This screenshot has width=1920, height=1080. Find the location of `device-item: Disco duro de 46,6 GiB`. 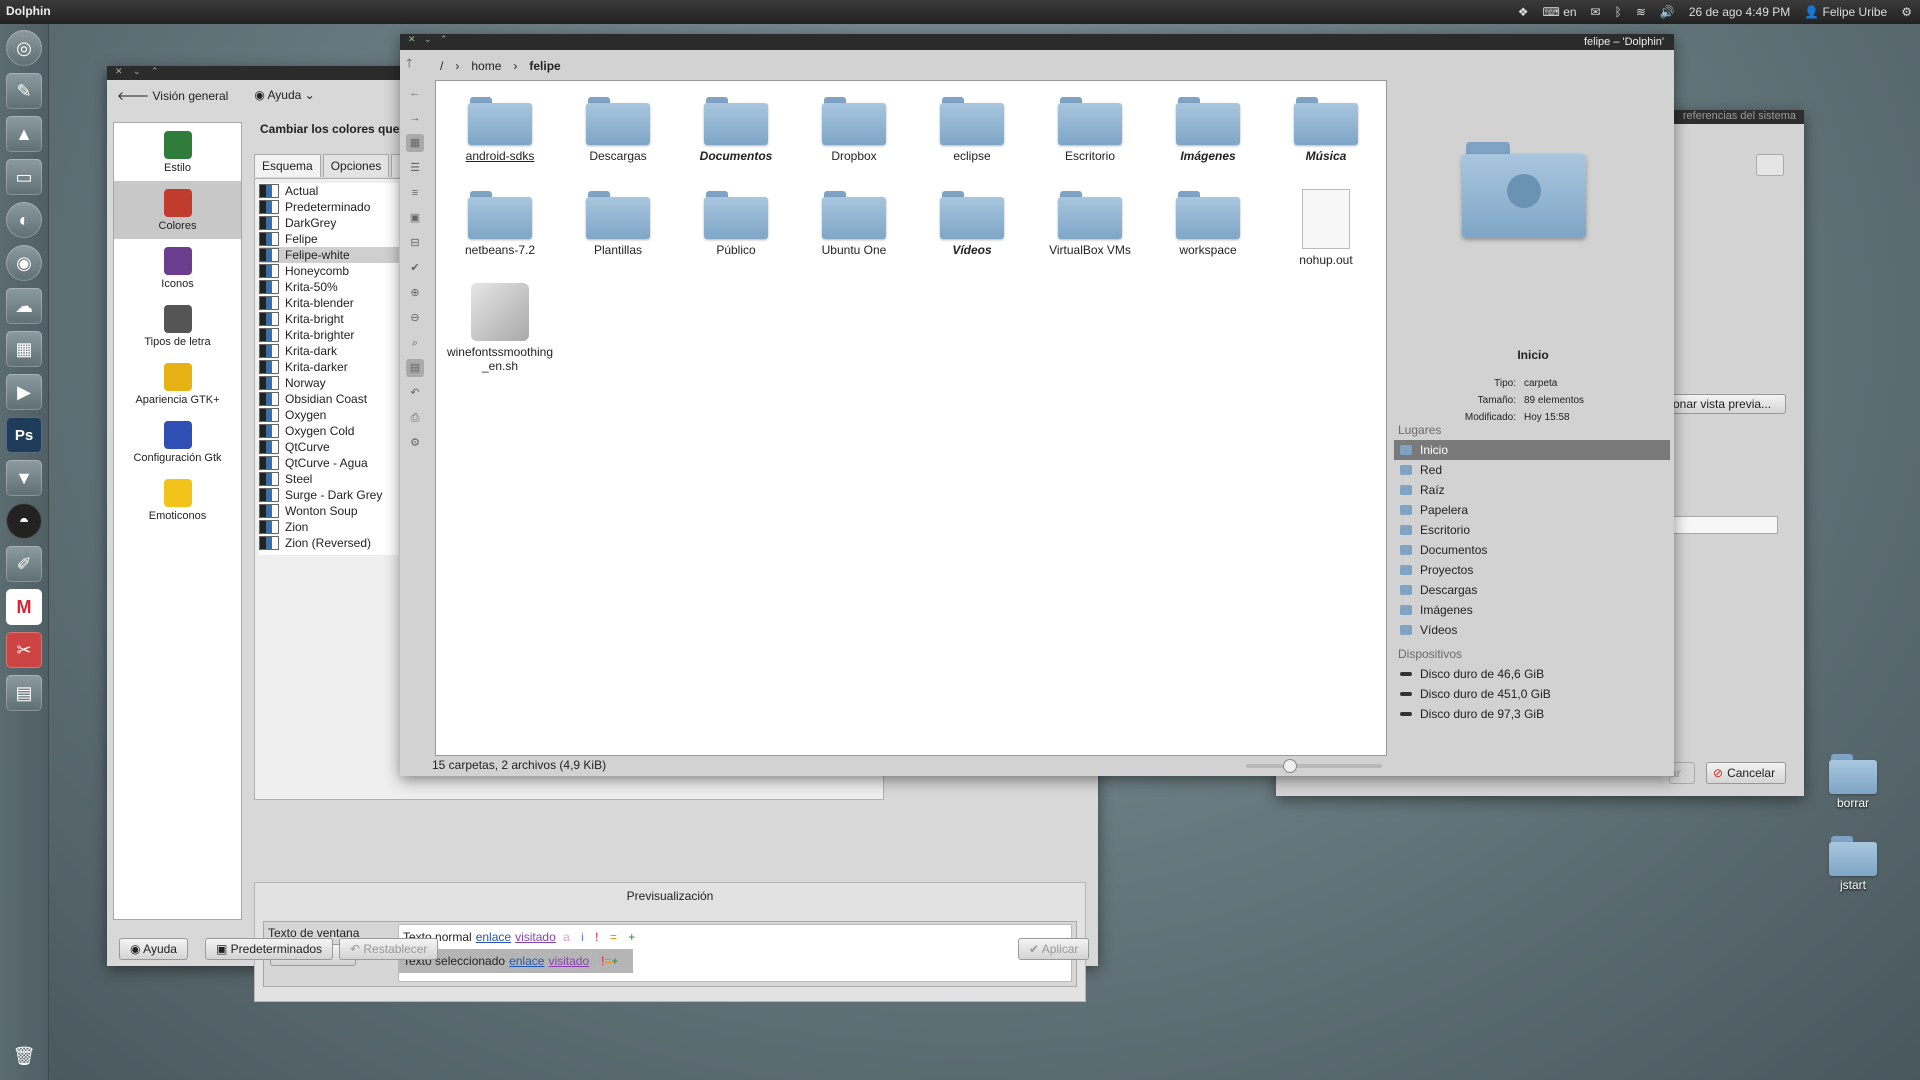

device-item: Disco duro de 46,6 GiB is located at coordinates (1534, 674).